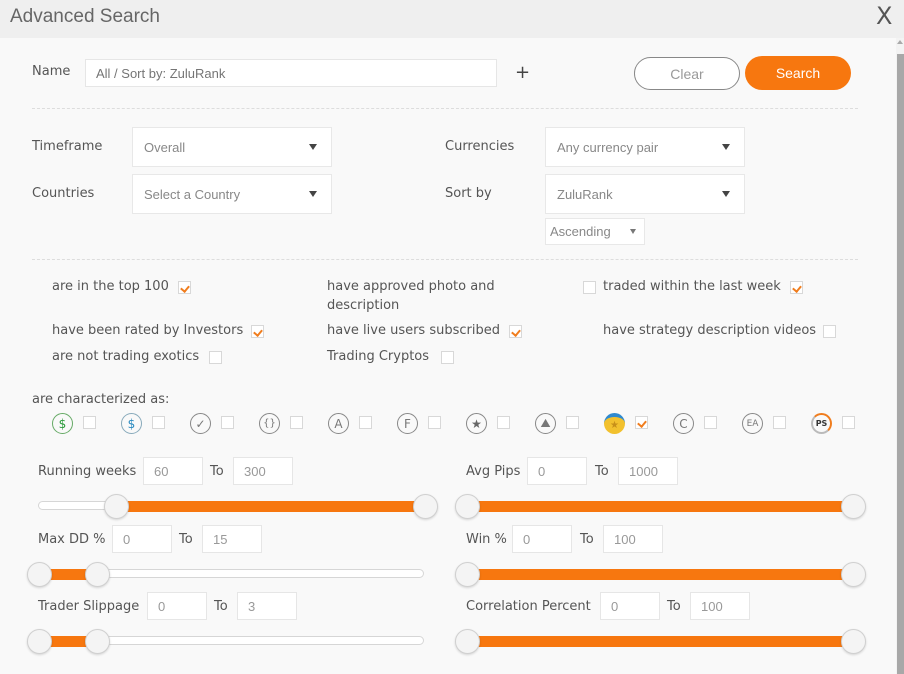  What do you see at coordinates (884, 16) in the screenshot?
I see `close-icon: X` at bounding box center [884, 16].